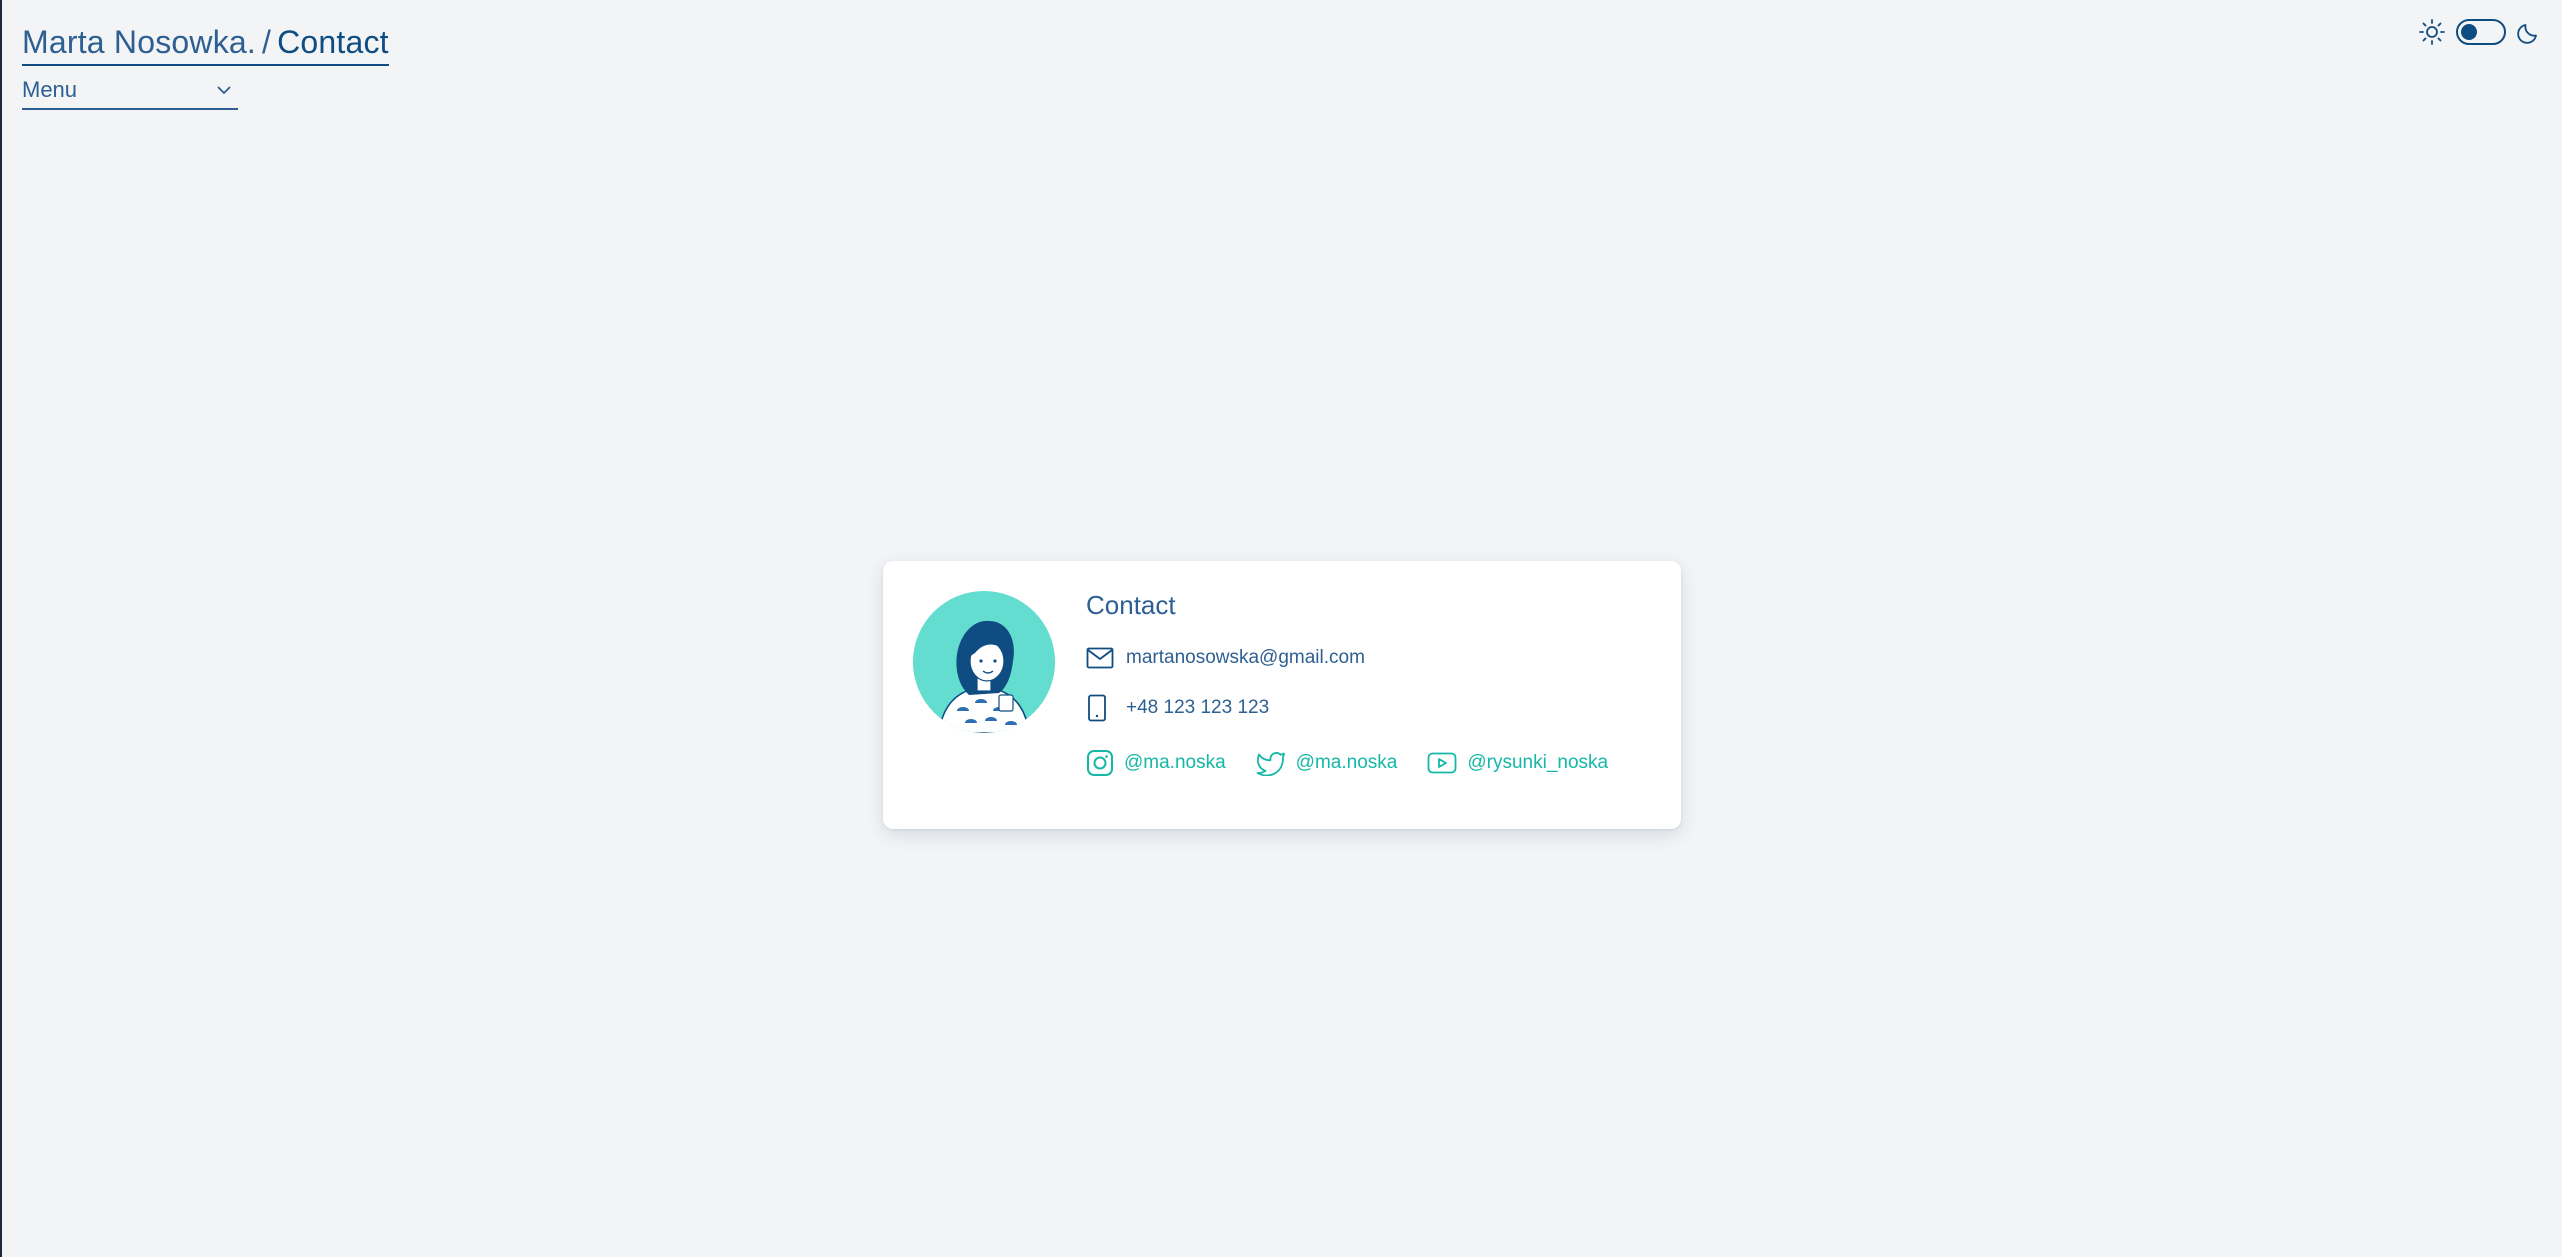 The width and height of the screenshot is (2562, 1257). What do you see at coordinates (1271, 763) in the screenshot?
I see `twitter-icon` at bounding box center [1271, 763].